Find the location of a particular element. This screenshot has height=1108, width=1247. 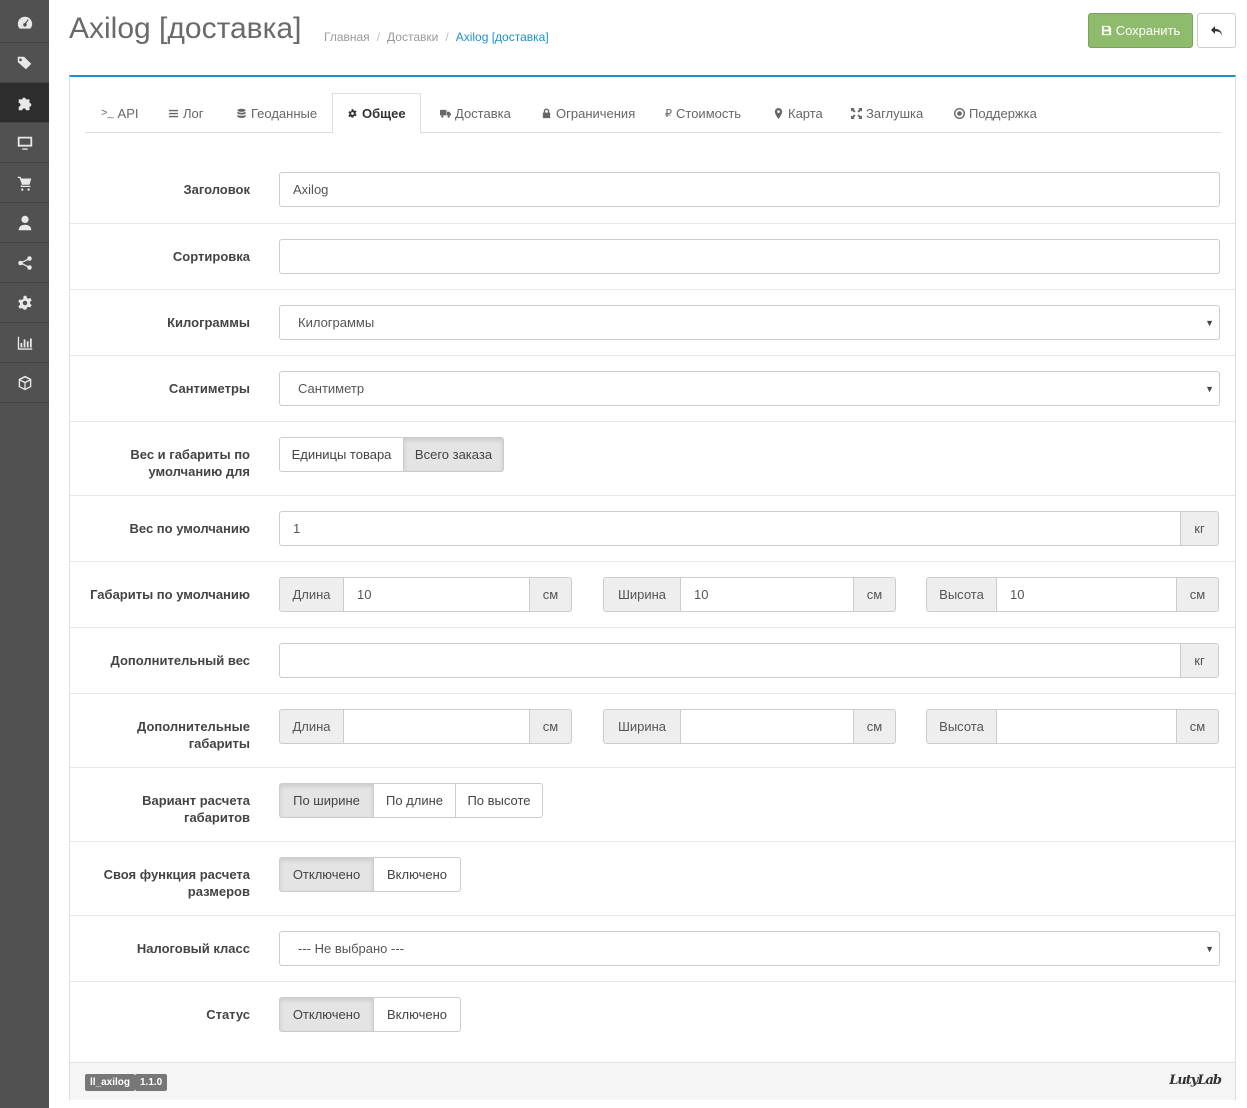

desktop-icon is located at coordinates (24, 143).